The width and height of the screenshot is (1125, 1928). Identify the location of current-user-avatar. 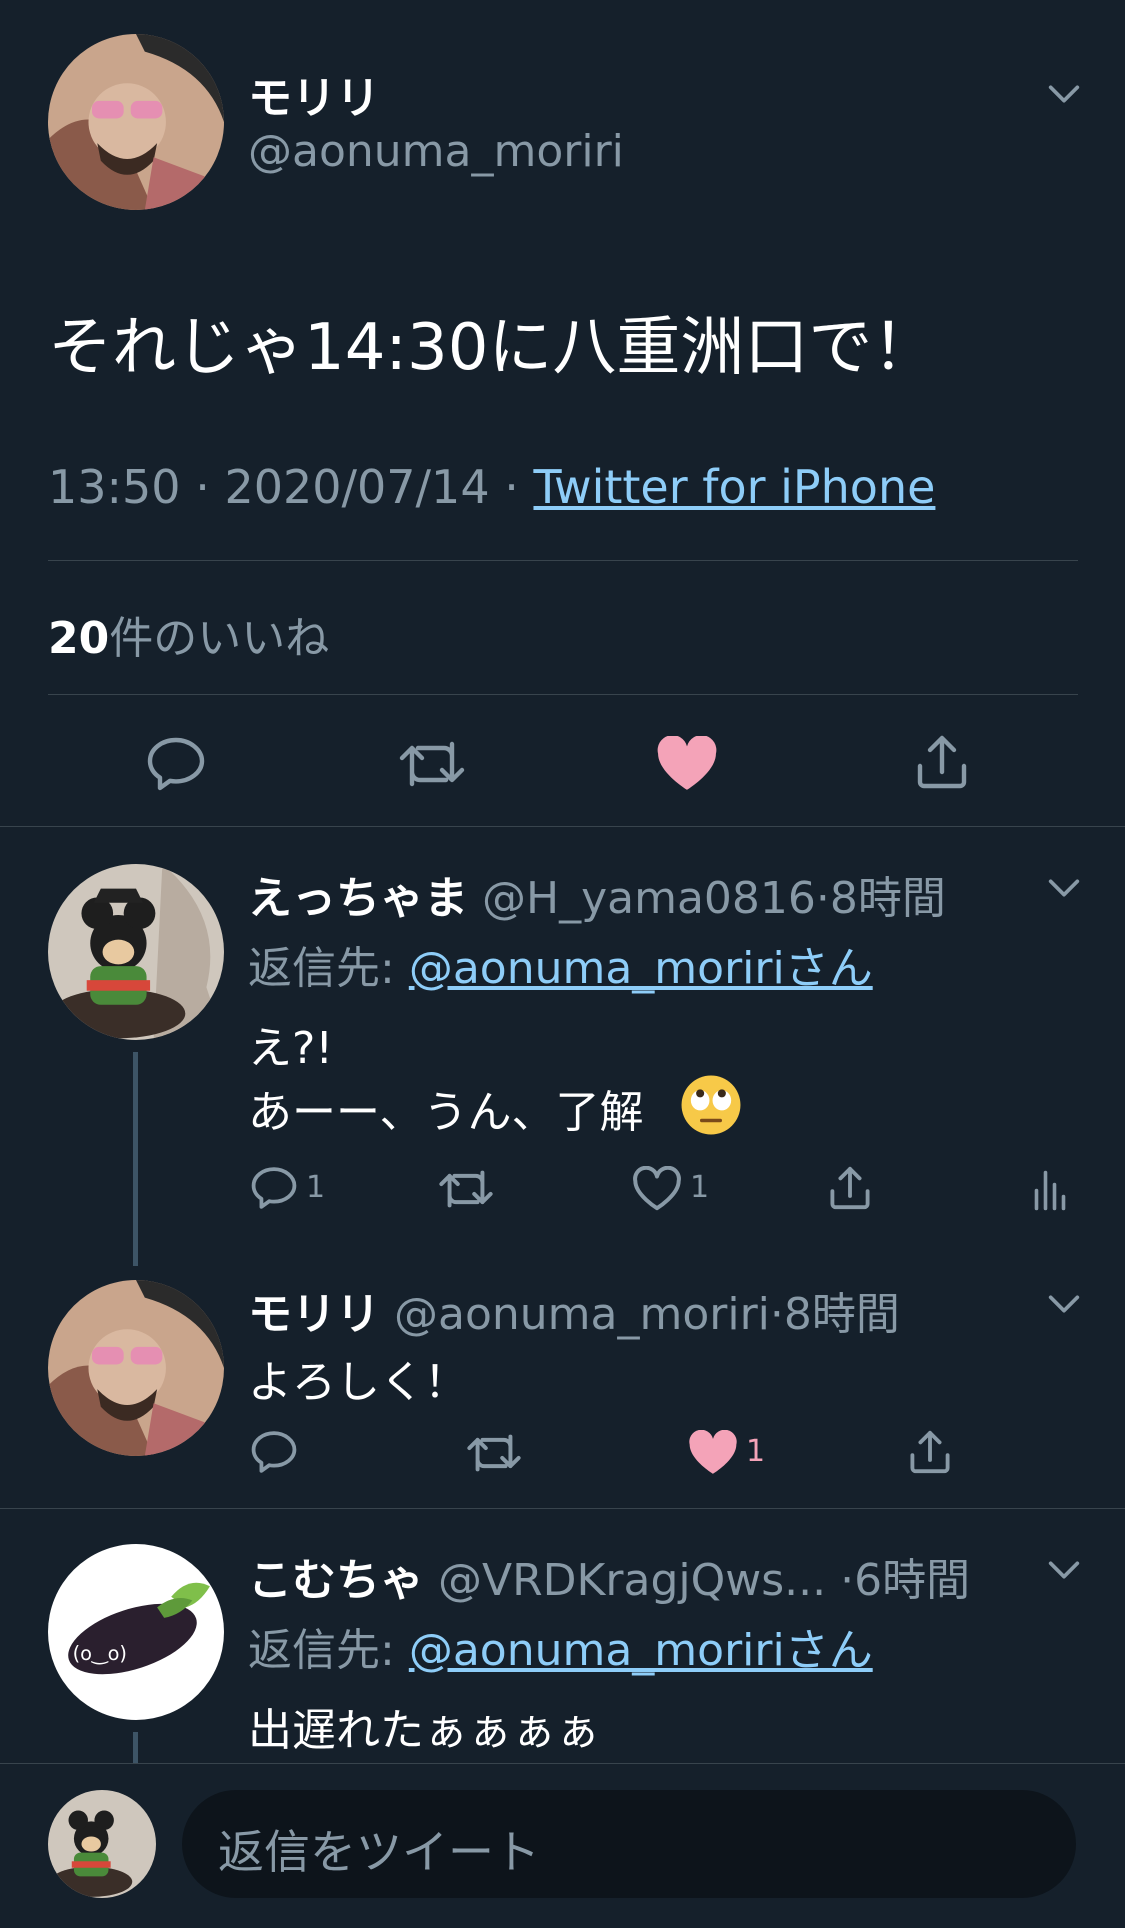
(102, 1844).